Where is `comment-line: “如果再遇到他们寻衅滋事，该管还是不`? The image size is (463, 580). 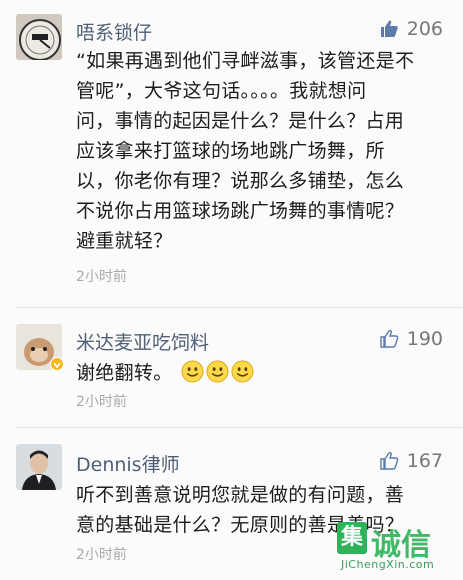
comment-line: “如果再遇到他们寻衅滋事，该管还是不 is located at coordinates (245, 61).